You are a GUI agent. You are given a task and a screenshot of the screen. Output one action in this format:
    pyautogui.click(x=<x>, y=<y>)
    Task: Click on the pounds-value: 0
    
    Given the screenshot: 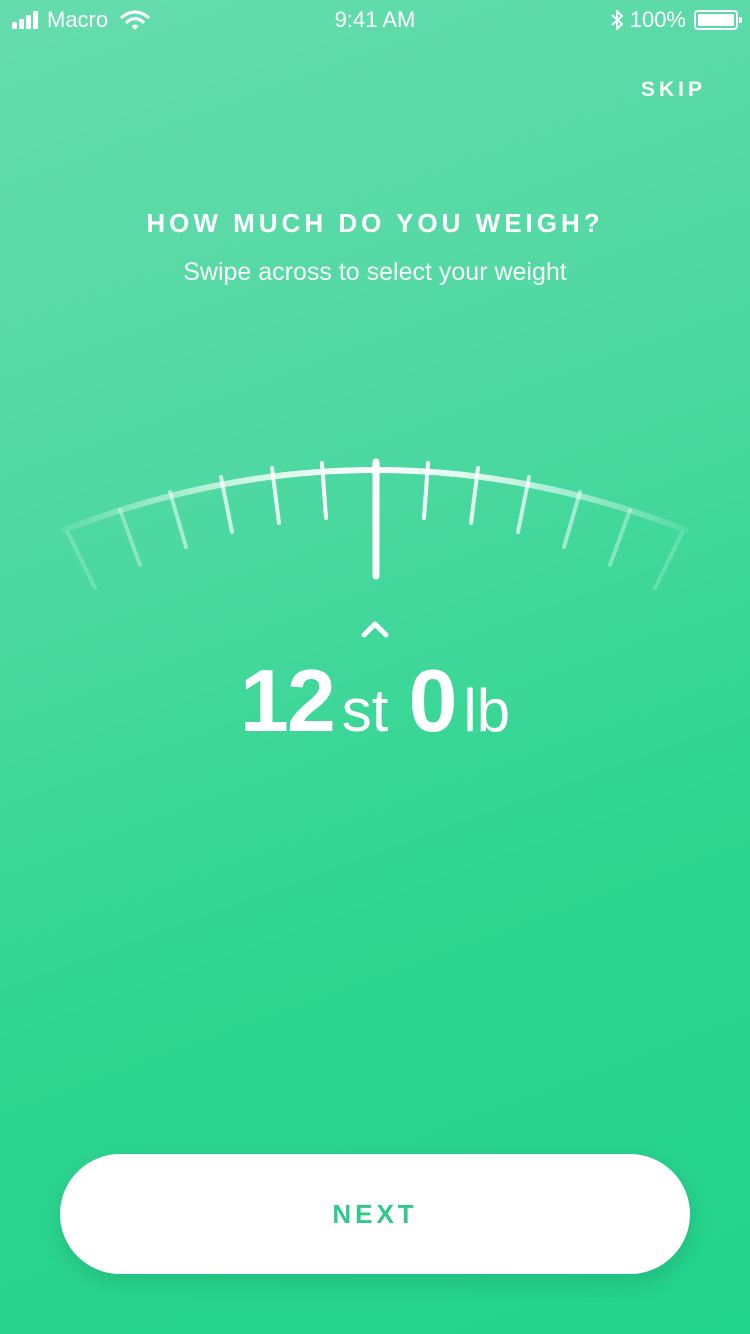 What is the action you would take?
    pyautogui.click(x=432, y=700)
    